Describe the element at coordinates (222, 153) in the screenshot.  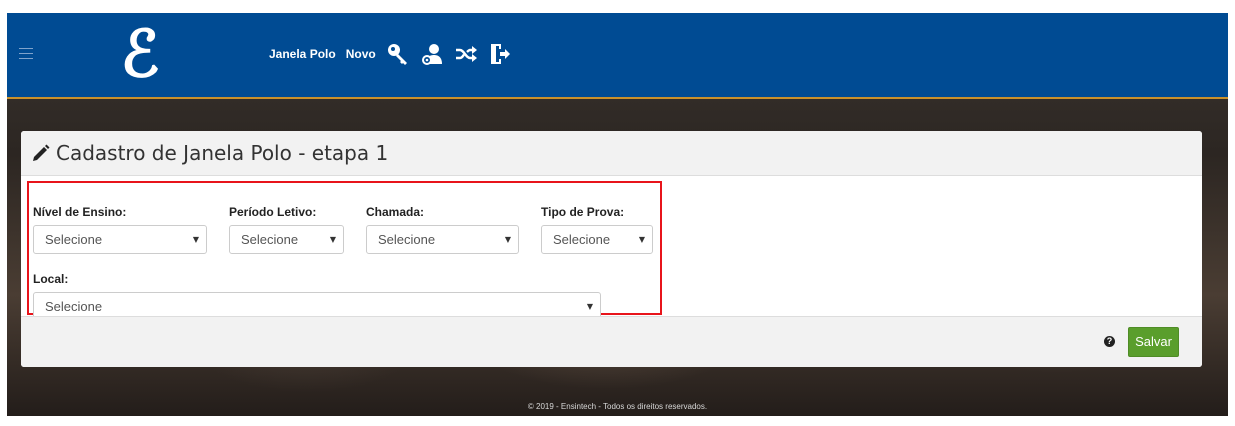
I see `page-title-text: Cadastro de Janela Polo - etapa 1` at that location.